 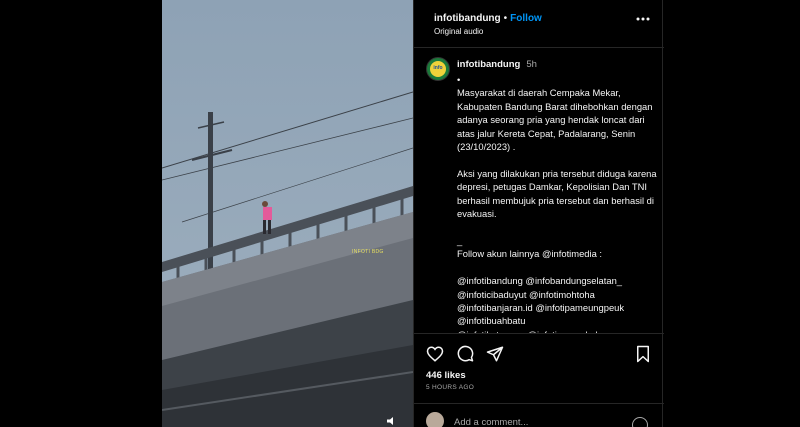 What do you see at coordinates (539, 415) in the screenshot?
I see `comment-bar` at bounding box center [539, 415].